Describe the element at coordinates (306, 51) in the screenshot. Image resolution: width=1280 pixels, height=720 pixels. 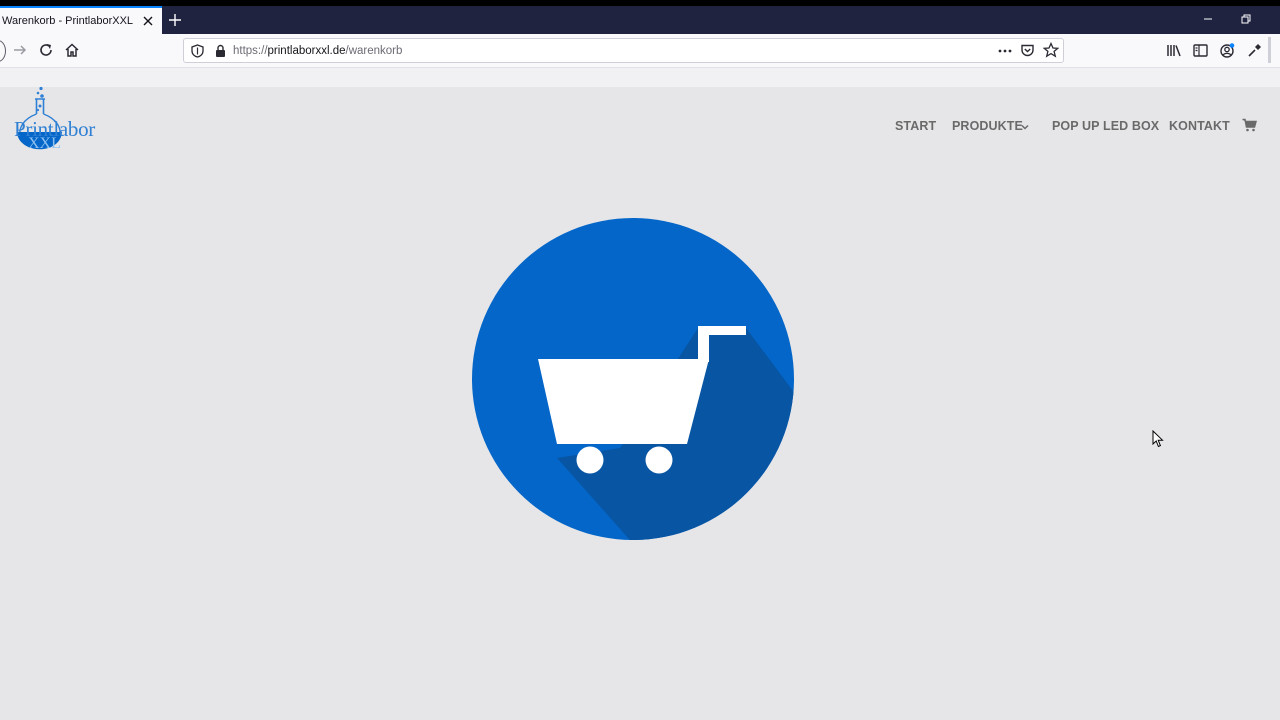
I see `url-host: printlaborxxl.de` at that location.